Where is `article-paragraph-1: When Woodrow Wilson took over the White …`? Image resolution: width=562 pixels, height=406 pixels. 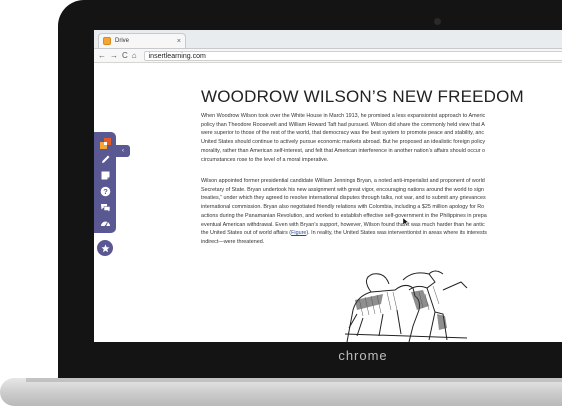 article-paragraph-1: When Woodrow Wilson took over the White … is located at coordinates (381, 138).